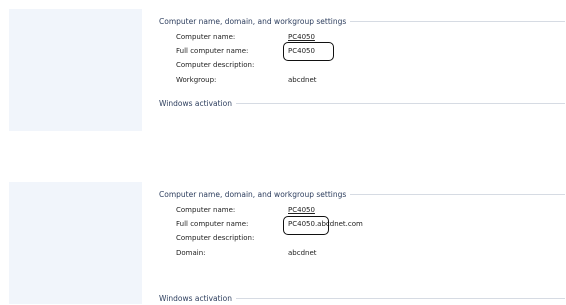  Describe the element at coordinates (302, 80) in the screenshot. I see `workgroup-value: abcdnet` at that location.